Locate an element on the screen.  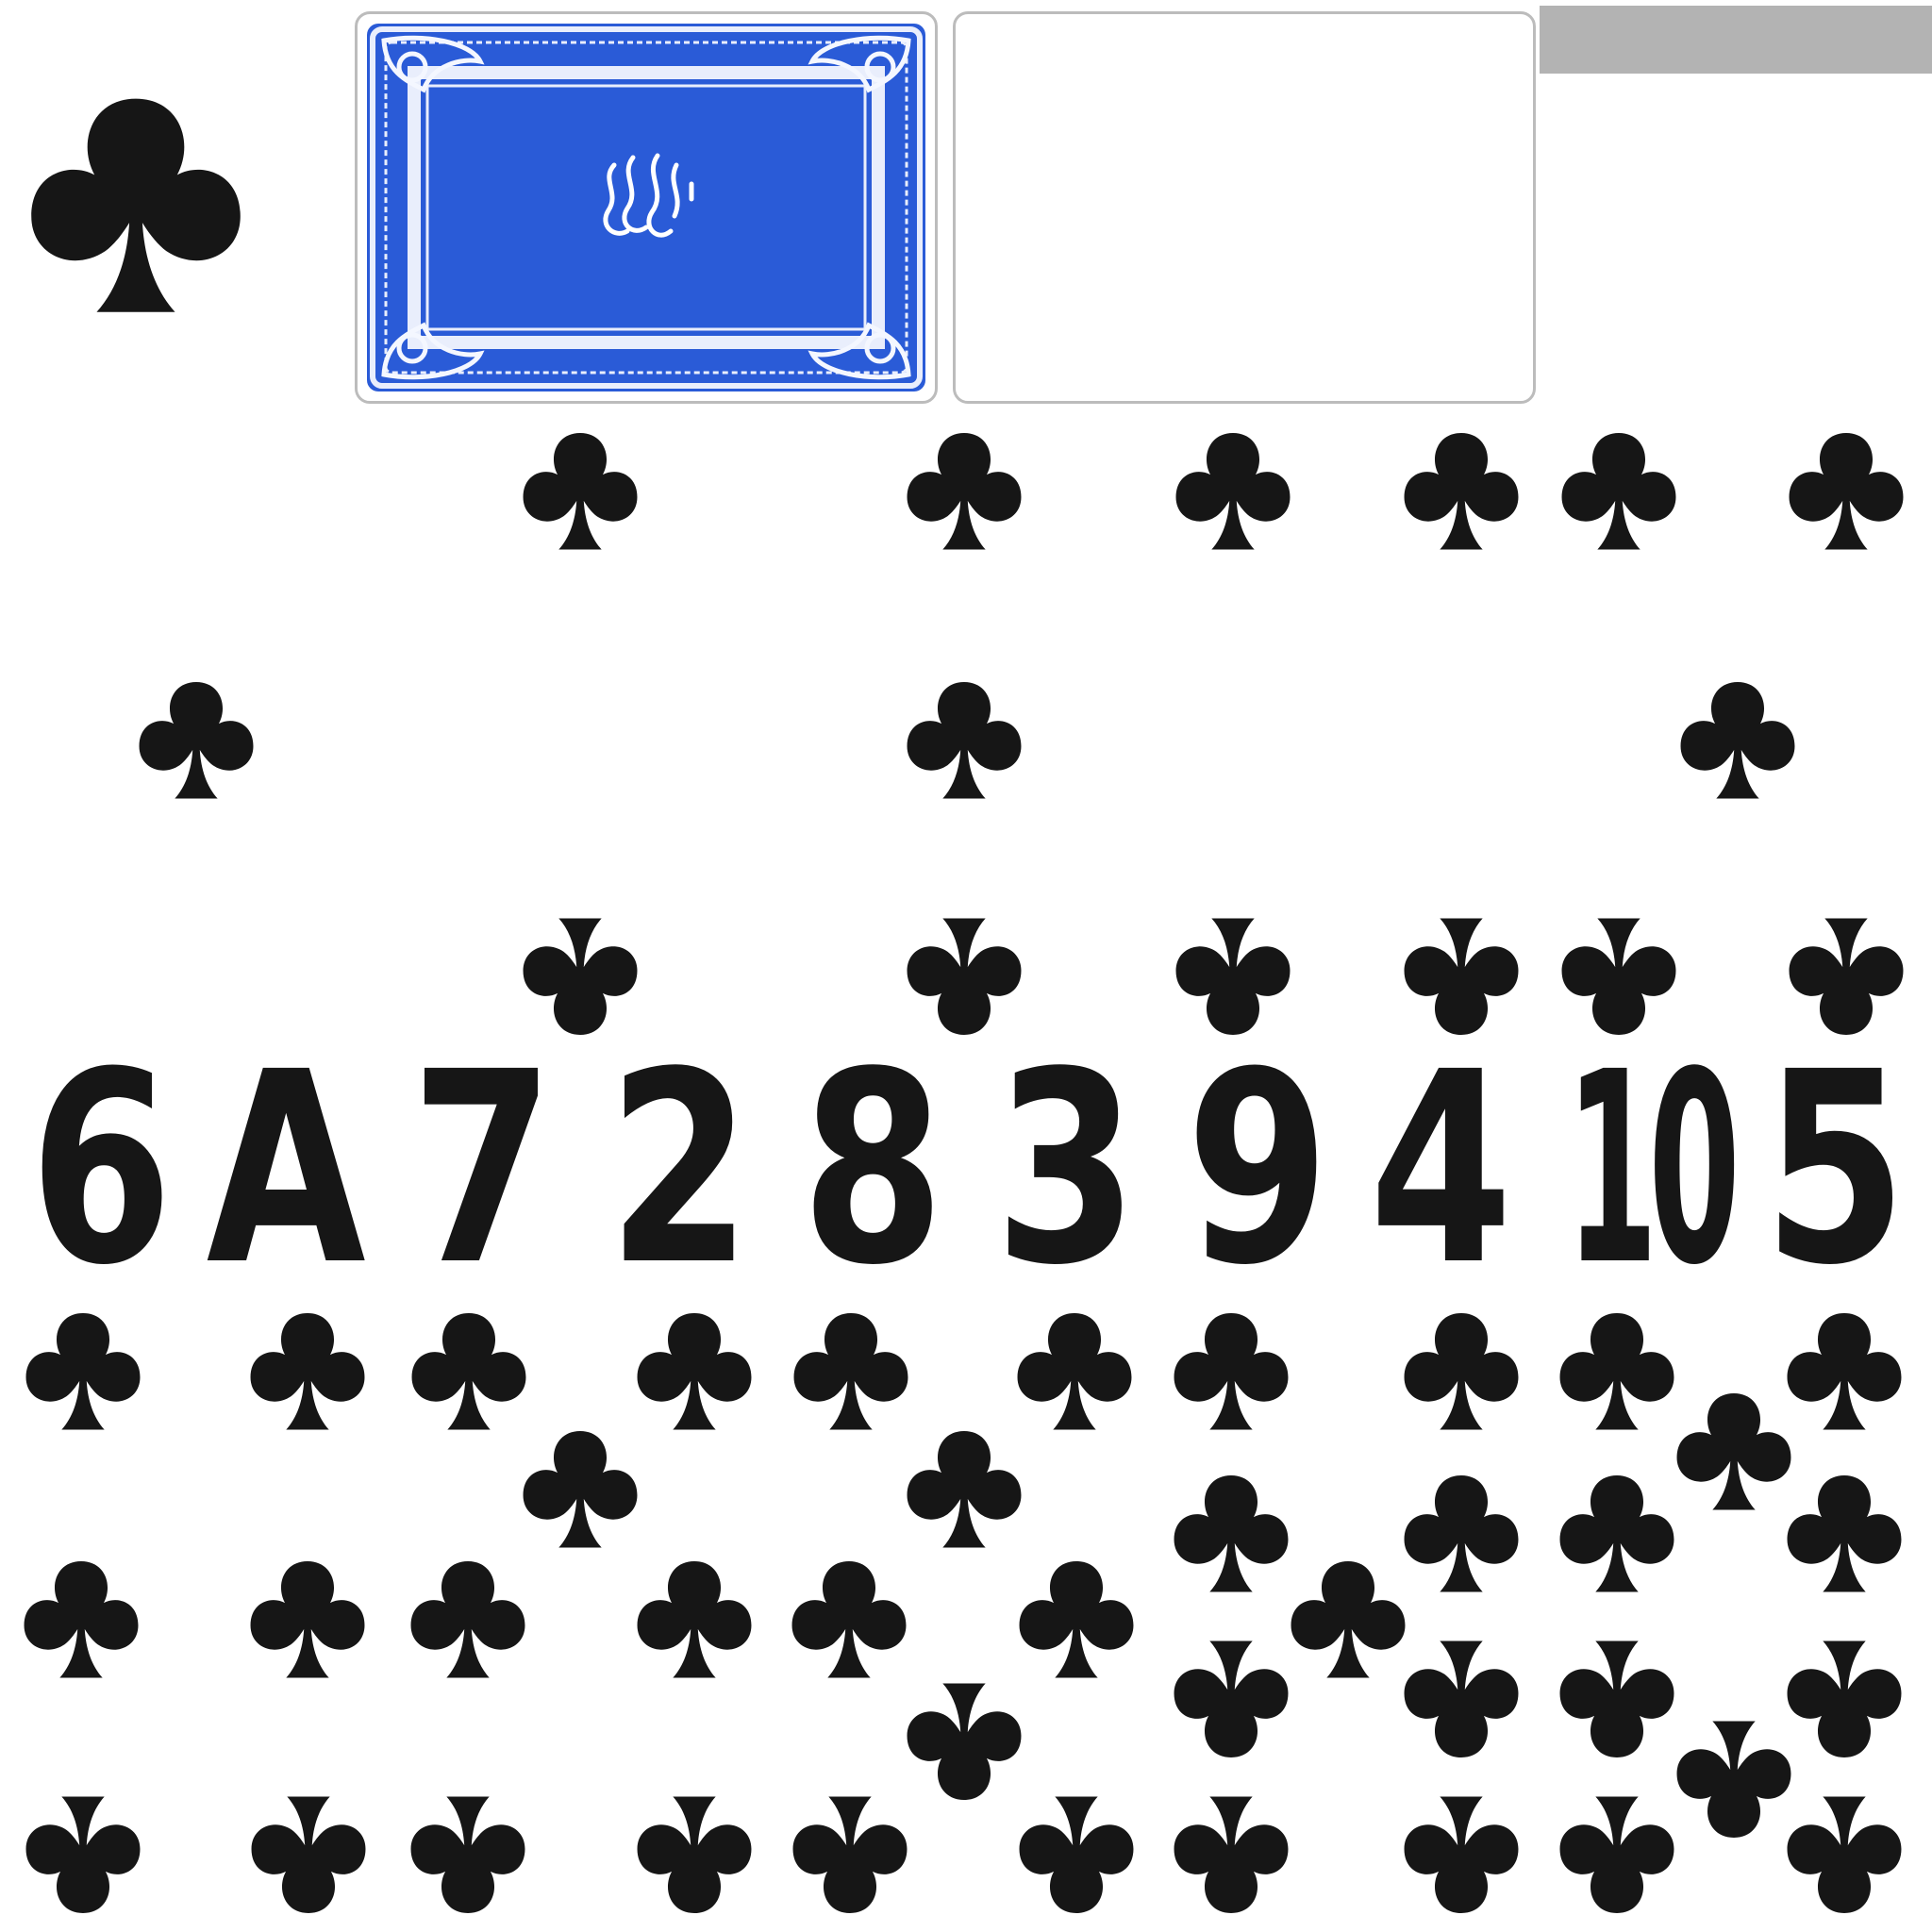
rank-label: 6 is located at coordinates (102, 1170).